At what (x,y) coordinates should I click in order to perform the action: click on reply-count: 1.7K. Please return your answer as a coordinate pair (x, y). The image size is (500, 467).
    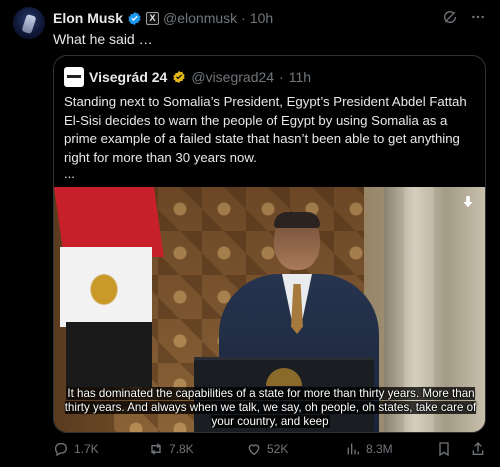
    Looking at the image, I should click on (86, 449).